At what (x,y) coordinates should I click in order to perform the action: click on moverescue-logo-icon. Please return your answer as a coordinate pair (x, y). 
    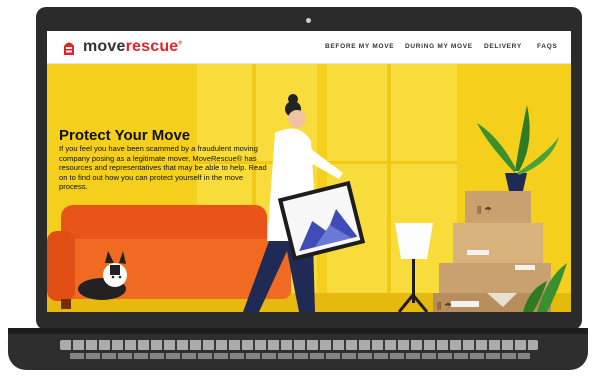
    Looking at the image, I should click on (69, 47).